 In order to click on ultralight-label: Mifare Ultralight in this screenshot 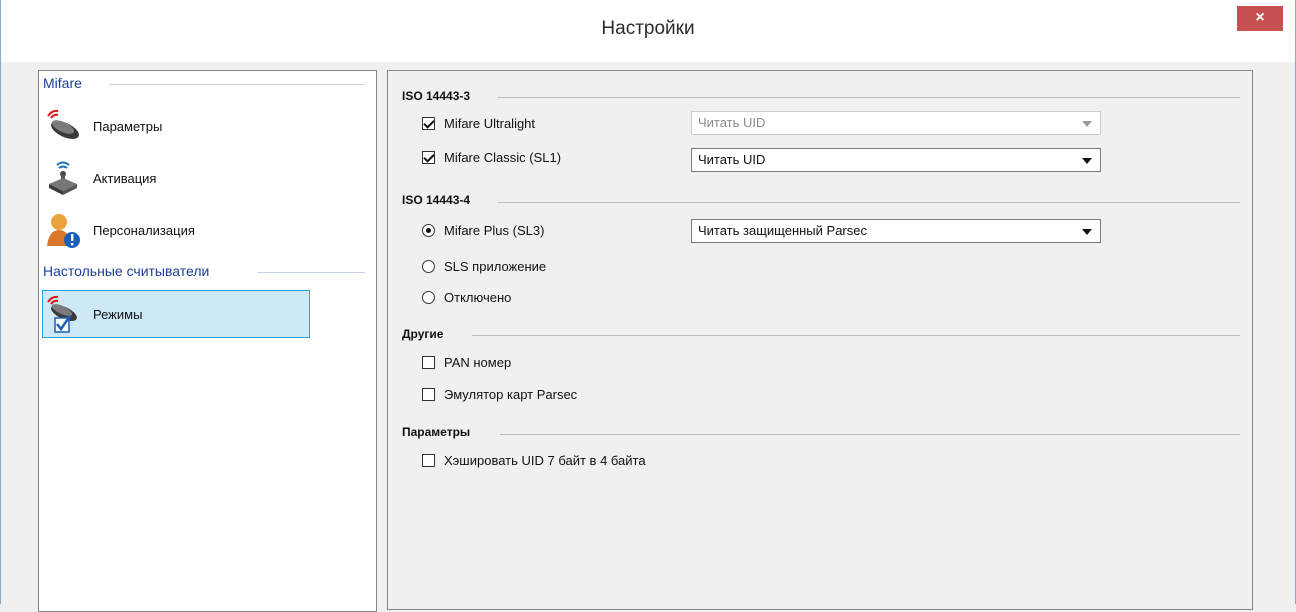, I will do `click(490, 123)`.